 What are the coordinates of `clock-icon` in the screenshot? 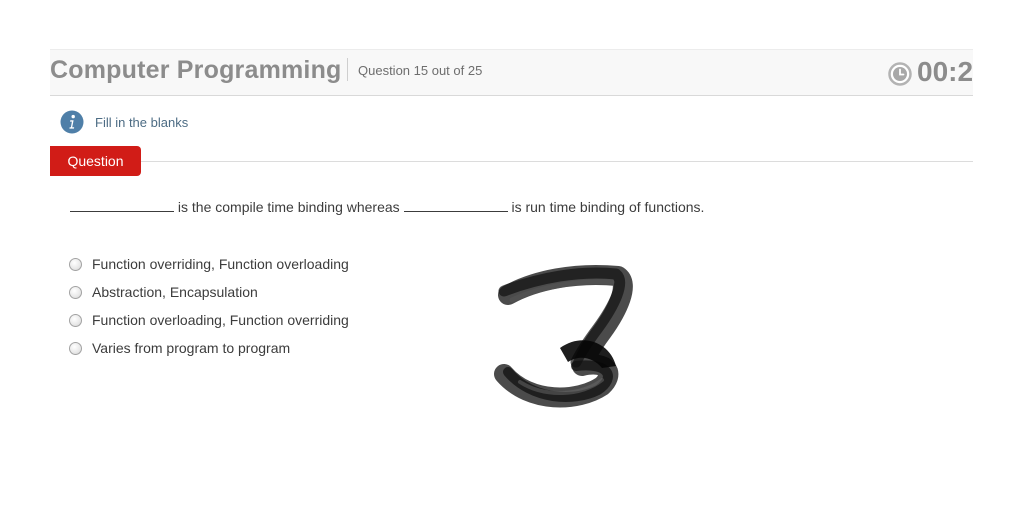 It's located at (900, 74).